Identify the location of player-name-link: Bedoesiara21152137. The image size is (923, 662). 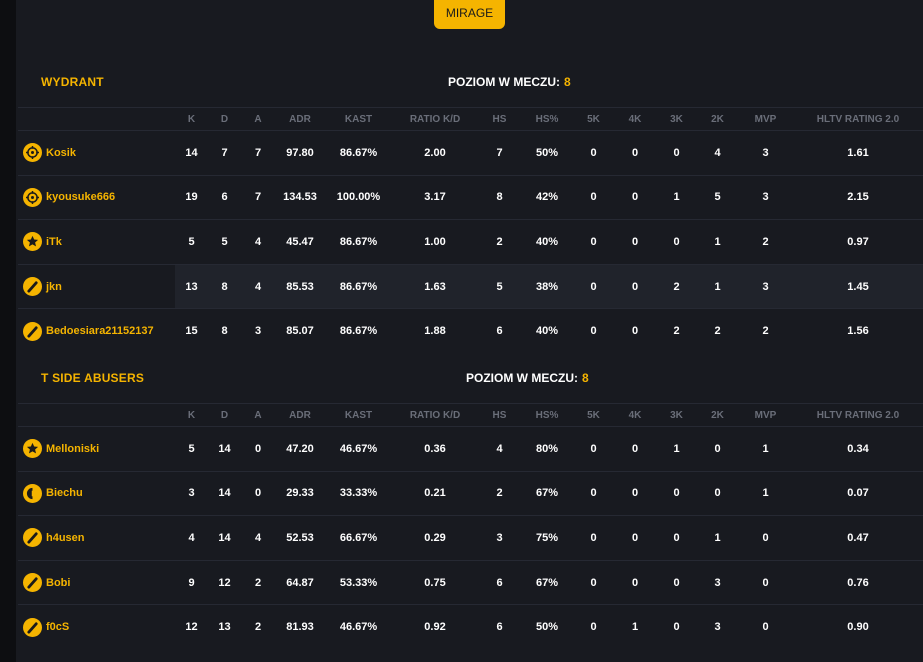
(100, 331).